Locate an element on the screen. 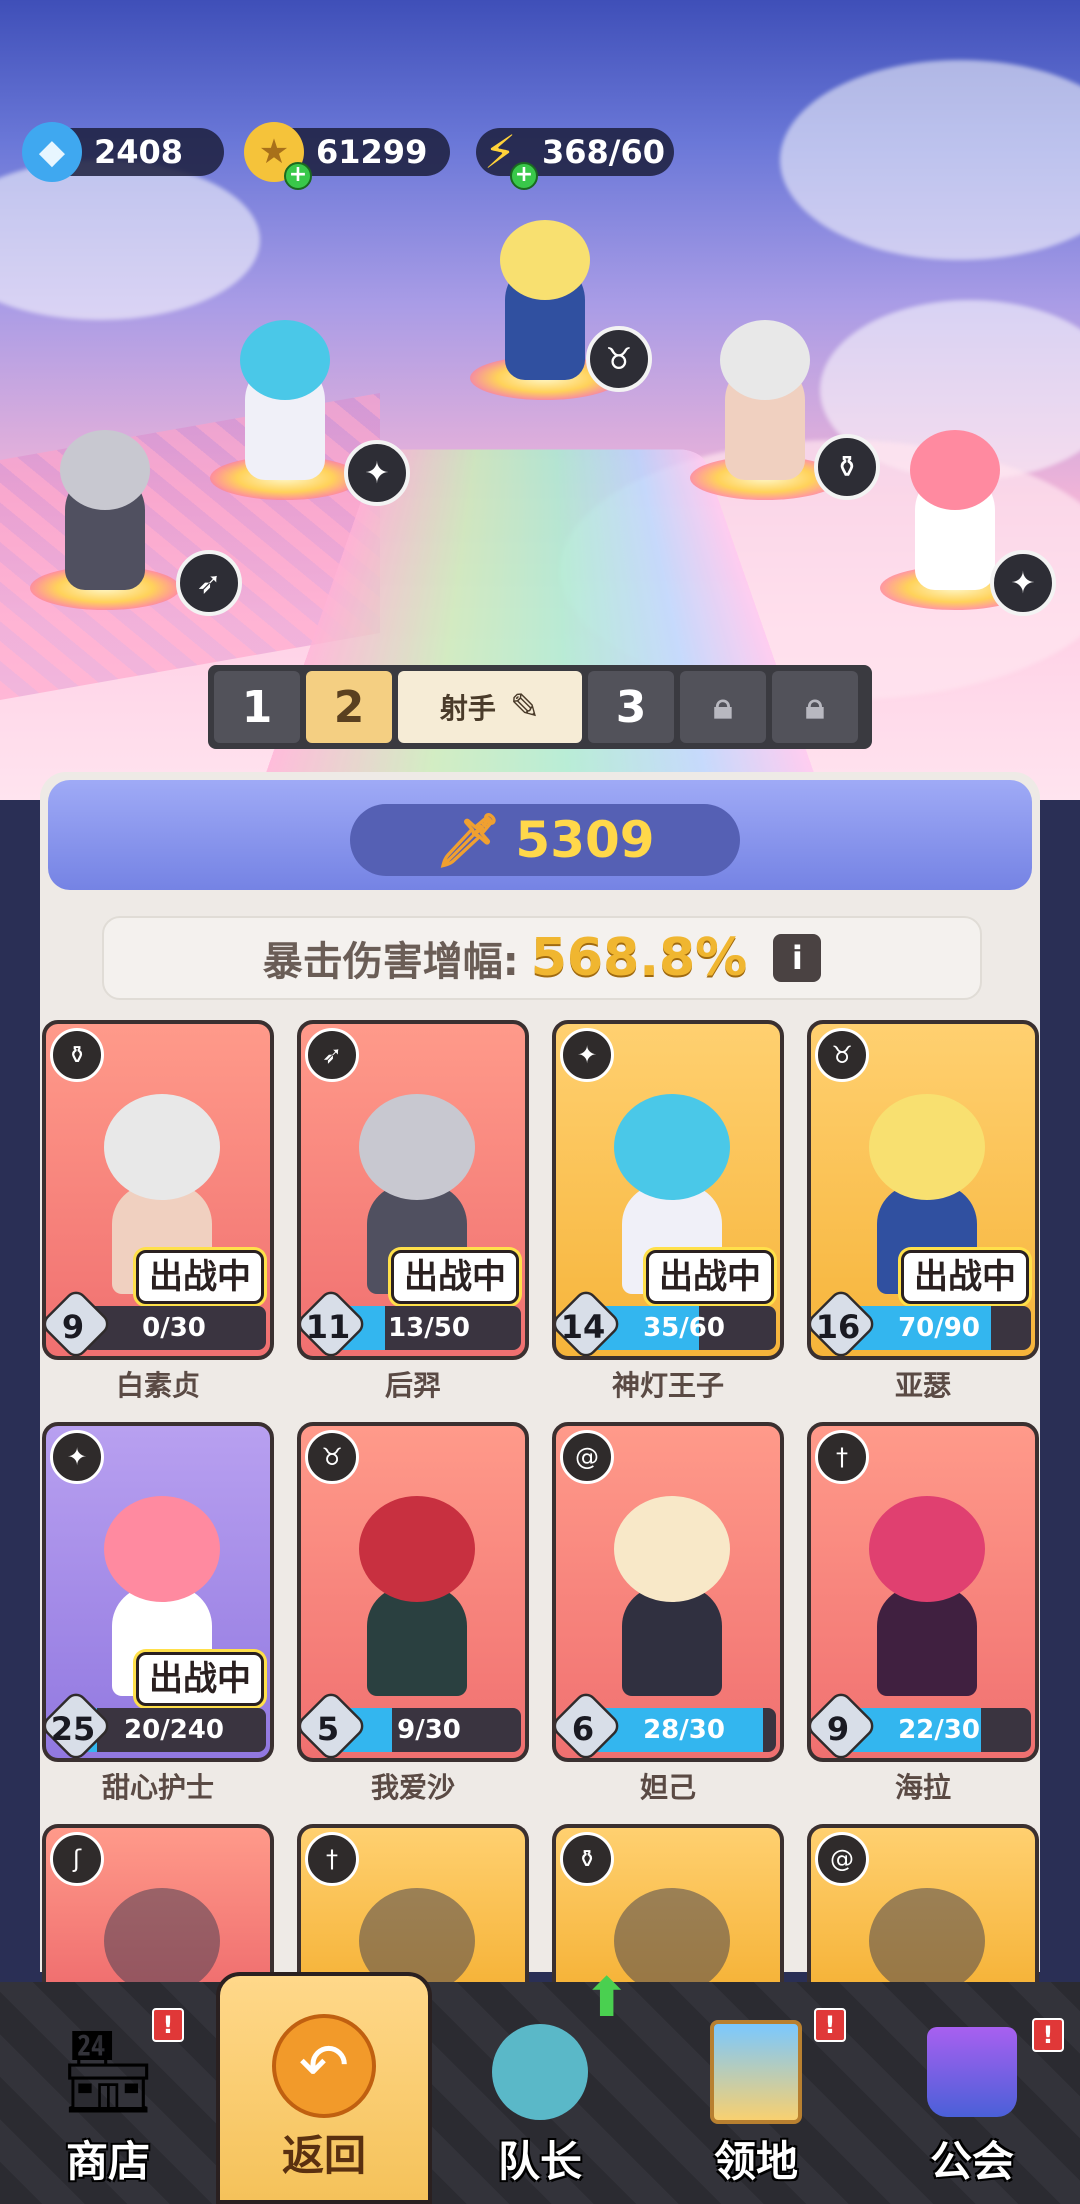 The width and height of the screenshot is (1080, 2204). bottom-nav: 🏪︎ 商店 ! ↶ 返回 队长 ⬆ 领地 ! 公会 ! is located at coordinates (540, 2085).